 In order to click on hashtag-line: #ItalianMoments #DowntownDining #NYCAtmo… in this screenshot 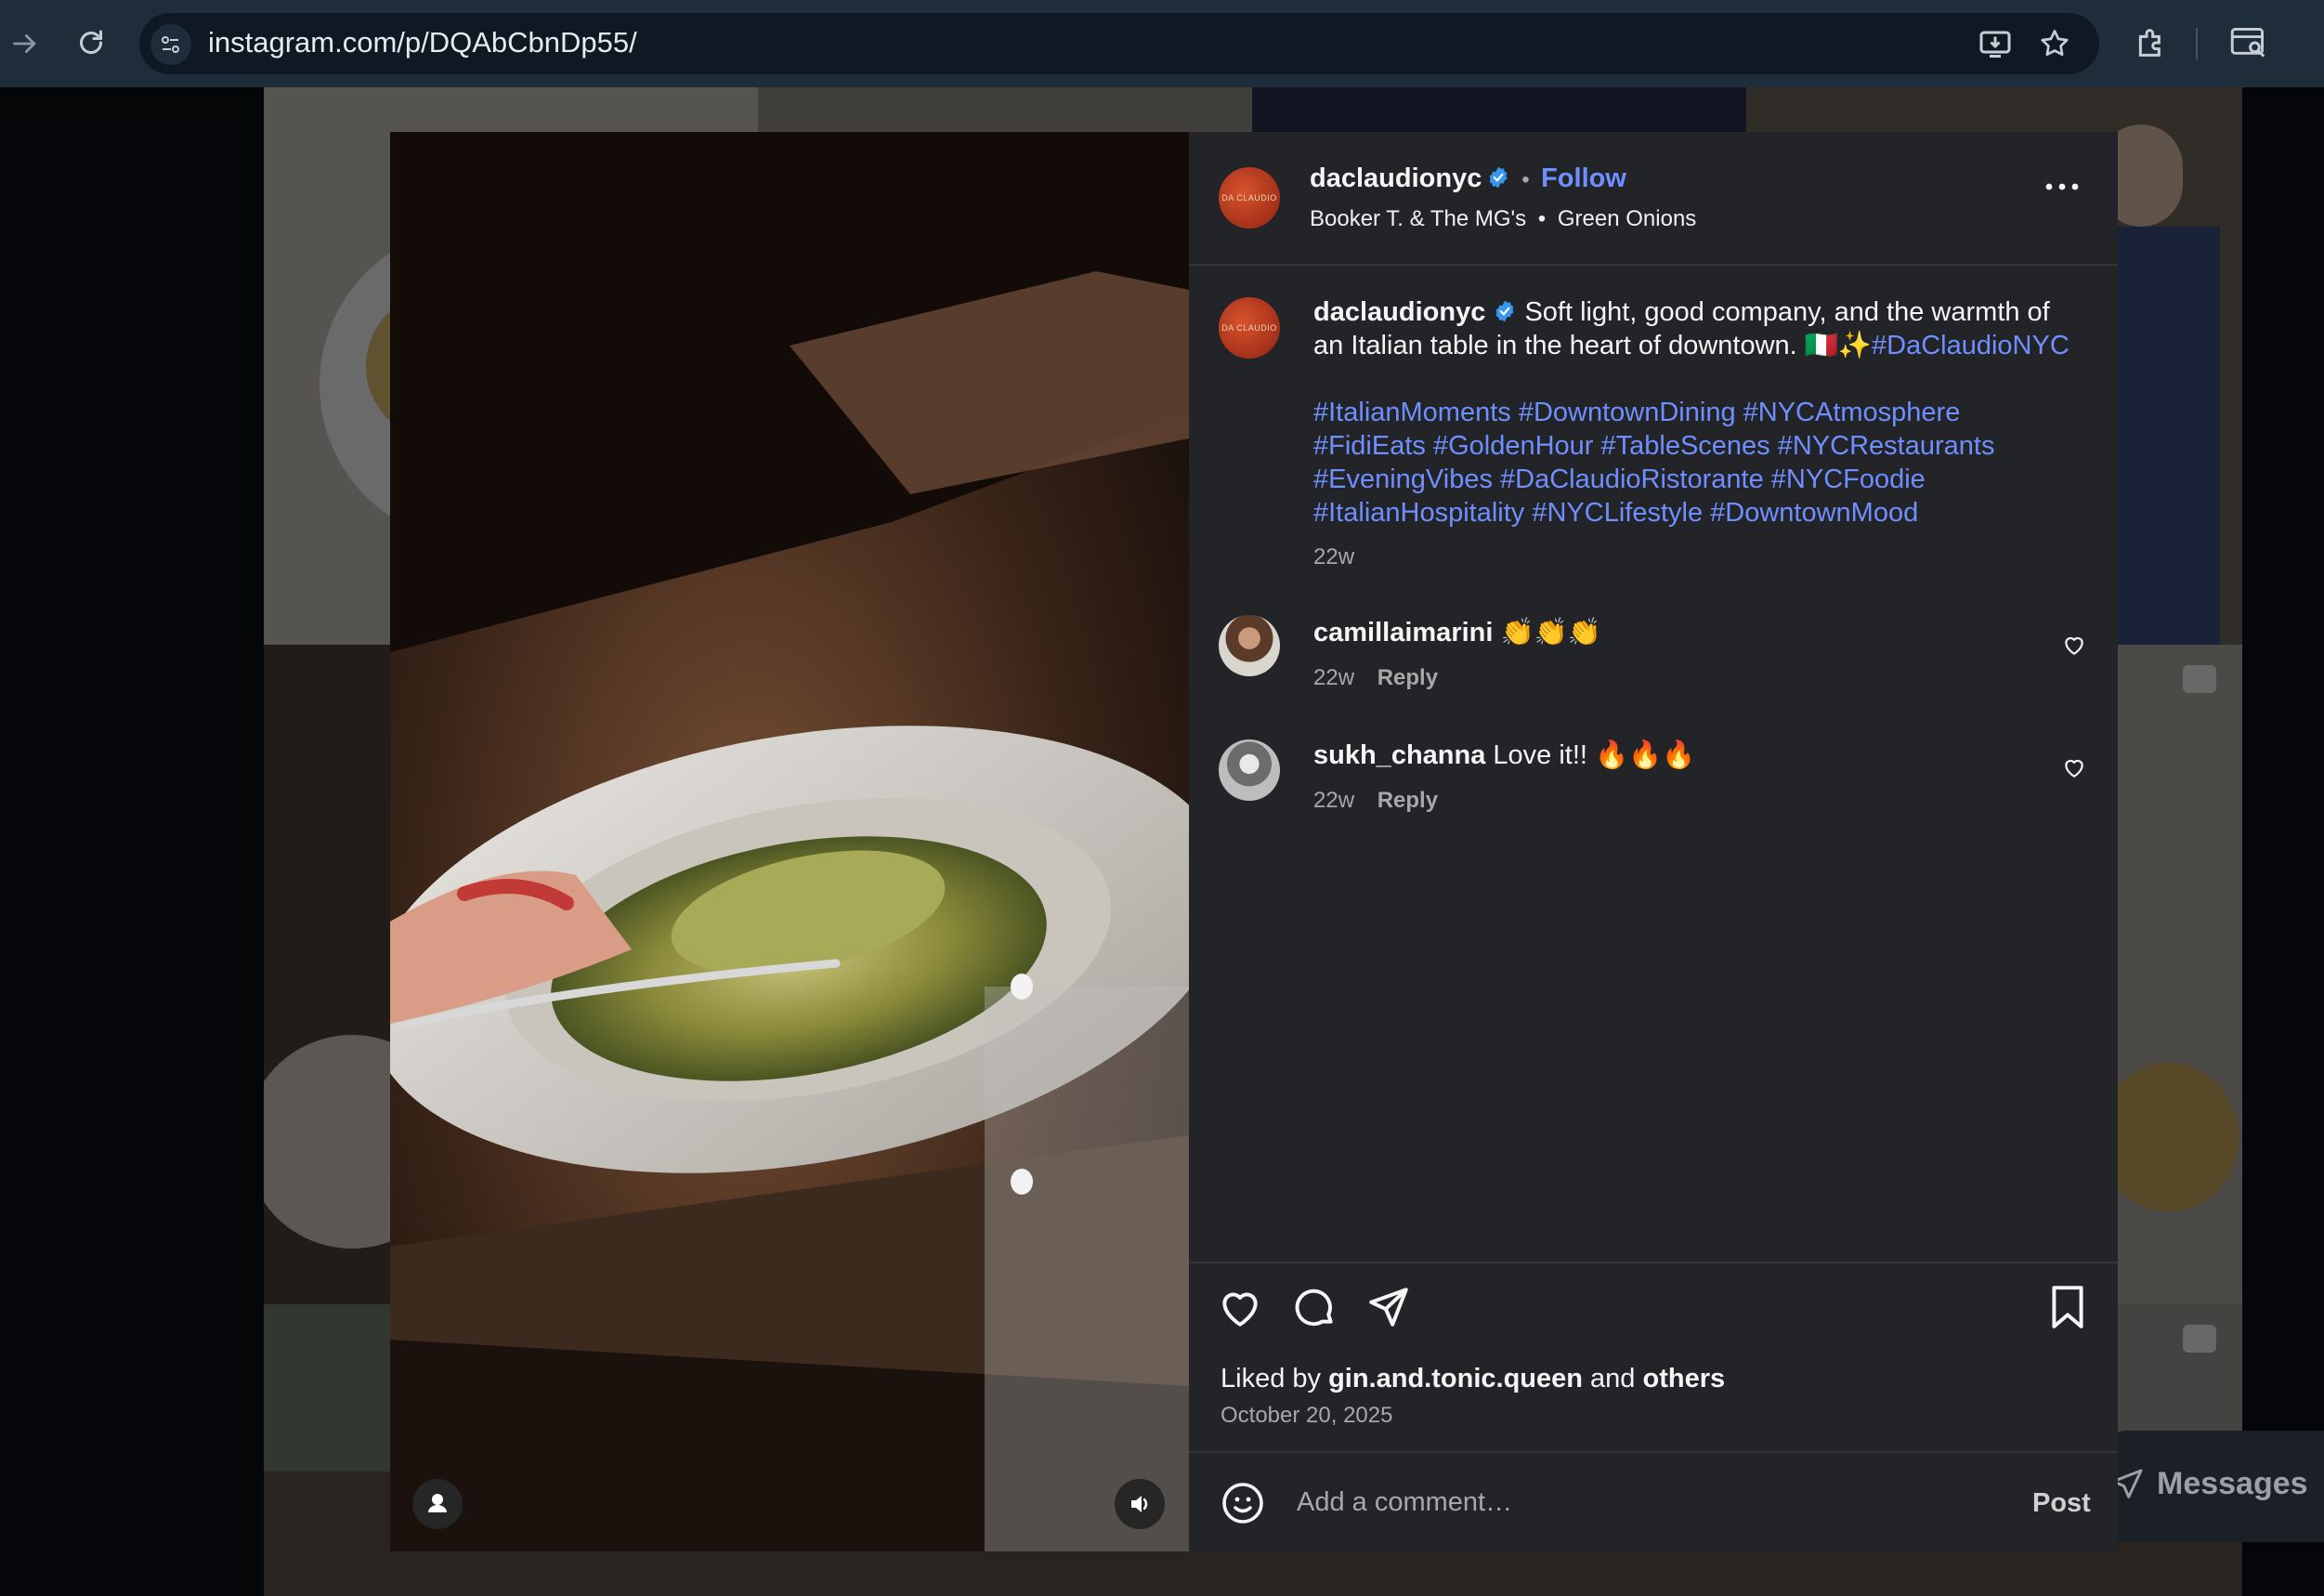, I will do `click(1703, 413)`.